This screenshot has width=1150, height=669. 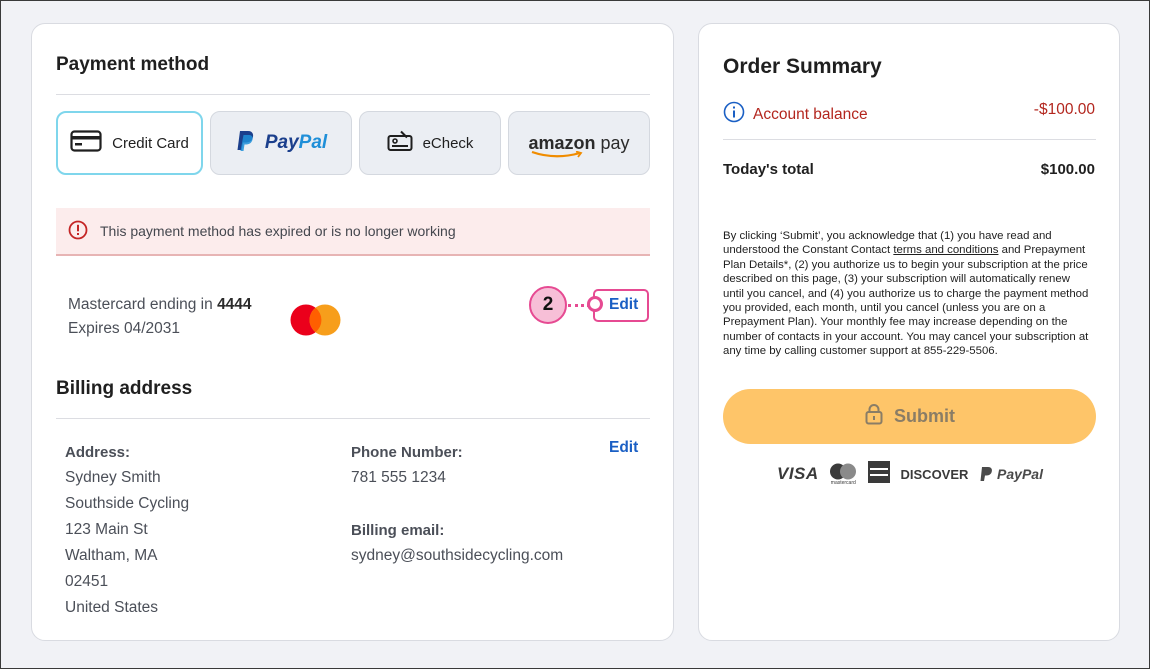 What do you see at coordinates (623, 305) in the screenshot?
I see `edit-card-link: Edit` at bounding box center [623, 305].